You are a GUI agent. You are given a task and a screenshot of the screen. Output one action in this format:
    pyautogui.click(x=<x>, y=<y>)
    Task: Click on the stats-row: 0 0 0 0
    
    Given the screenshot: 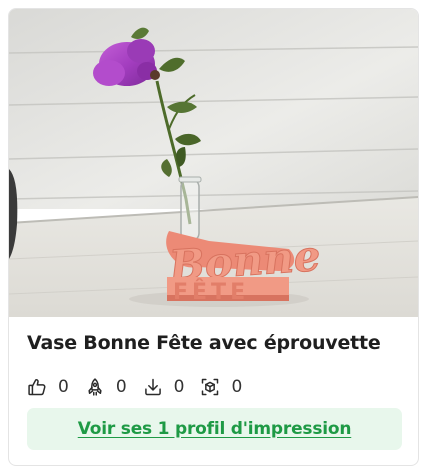 What is the action you would take?
    pyautogui.click(x=142, y=387)
    